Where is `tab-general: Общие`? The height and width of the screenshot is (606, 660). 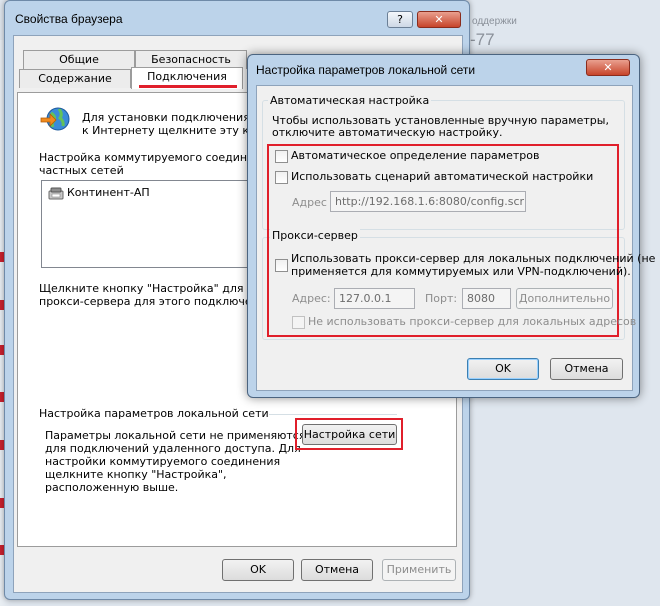 tab-general: Общие is located at coordinates (79, 59).